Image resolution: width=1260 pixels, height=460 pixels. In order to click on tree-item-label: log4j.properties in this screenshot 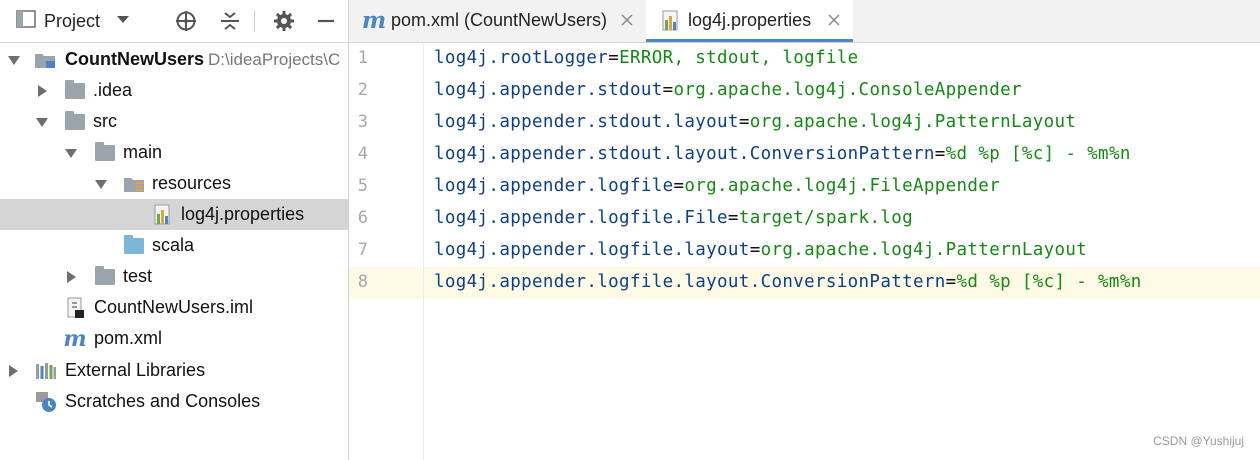, I will do `click(243, 214)`.